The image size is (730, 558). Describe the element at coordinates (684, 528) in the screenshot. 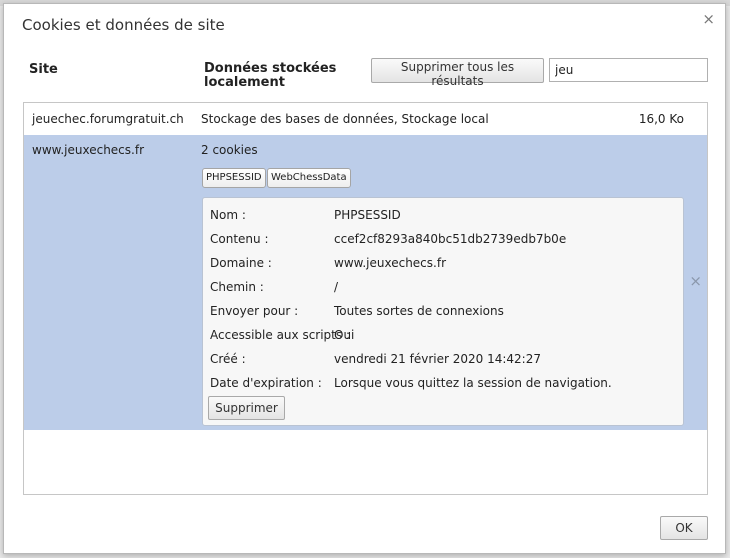

I see `ok-button: OK` at that location.